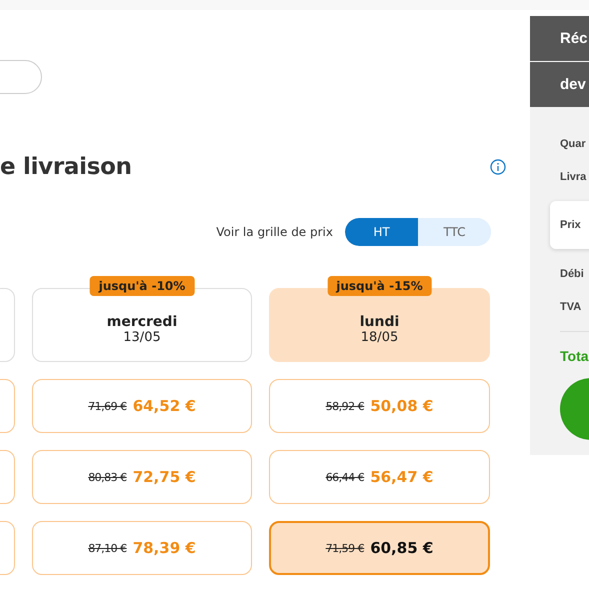 This screenshot has height=589, width=589. I want to click on summary-header: dev, so click(559, 84).